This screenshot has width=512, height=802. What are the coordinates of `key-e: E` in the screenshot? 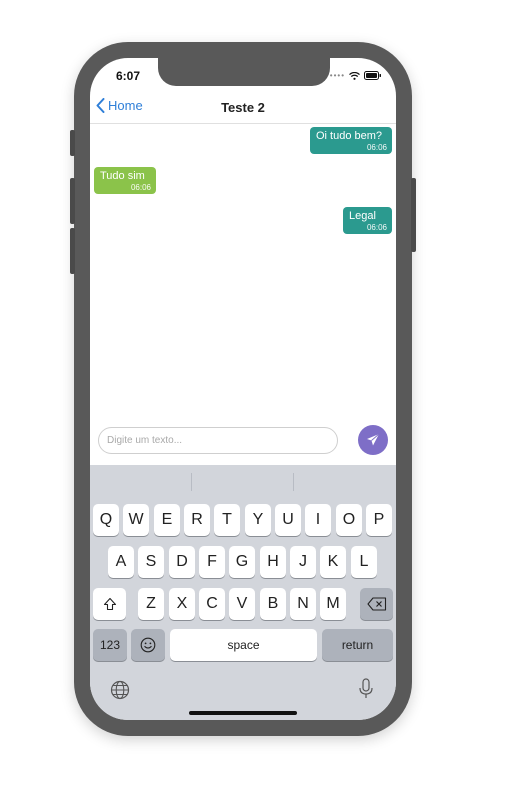 It's located at (167, 520).